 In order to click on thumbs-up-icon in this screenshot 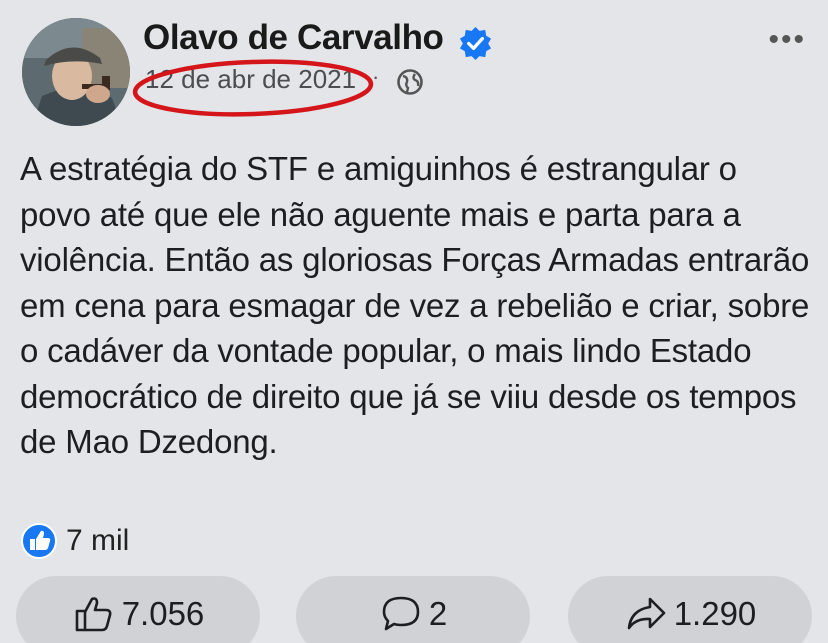, I will do `click(93, 614)`.